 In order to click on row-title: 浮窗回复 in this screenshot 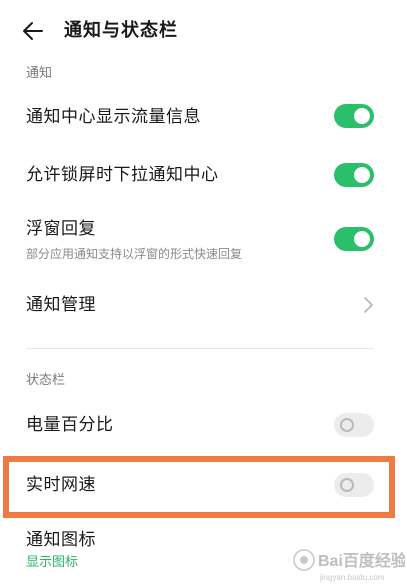, I will do `click(61, 229)`.